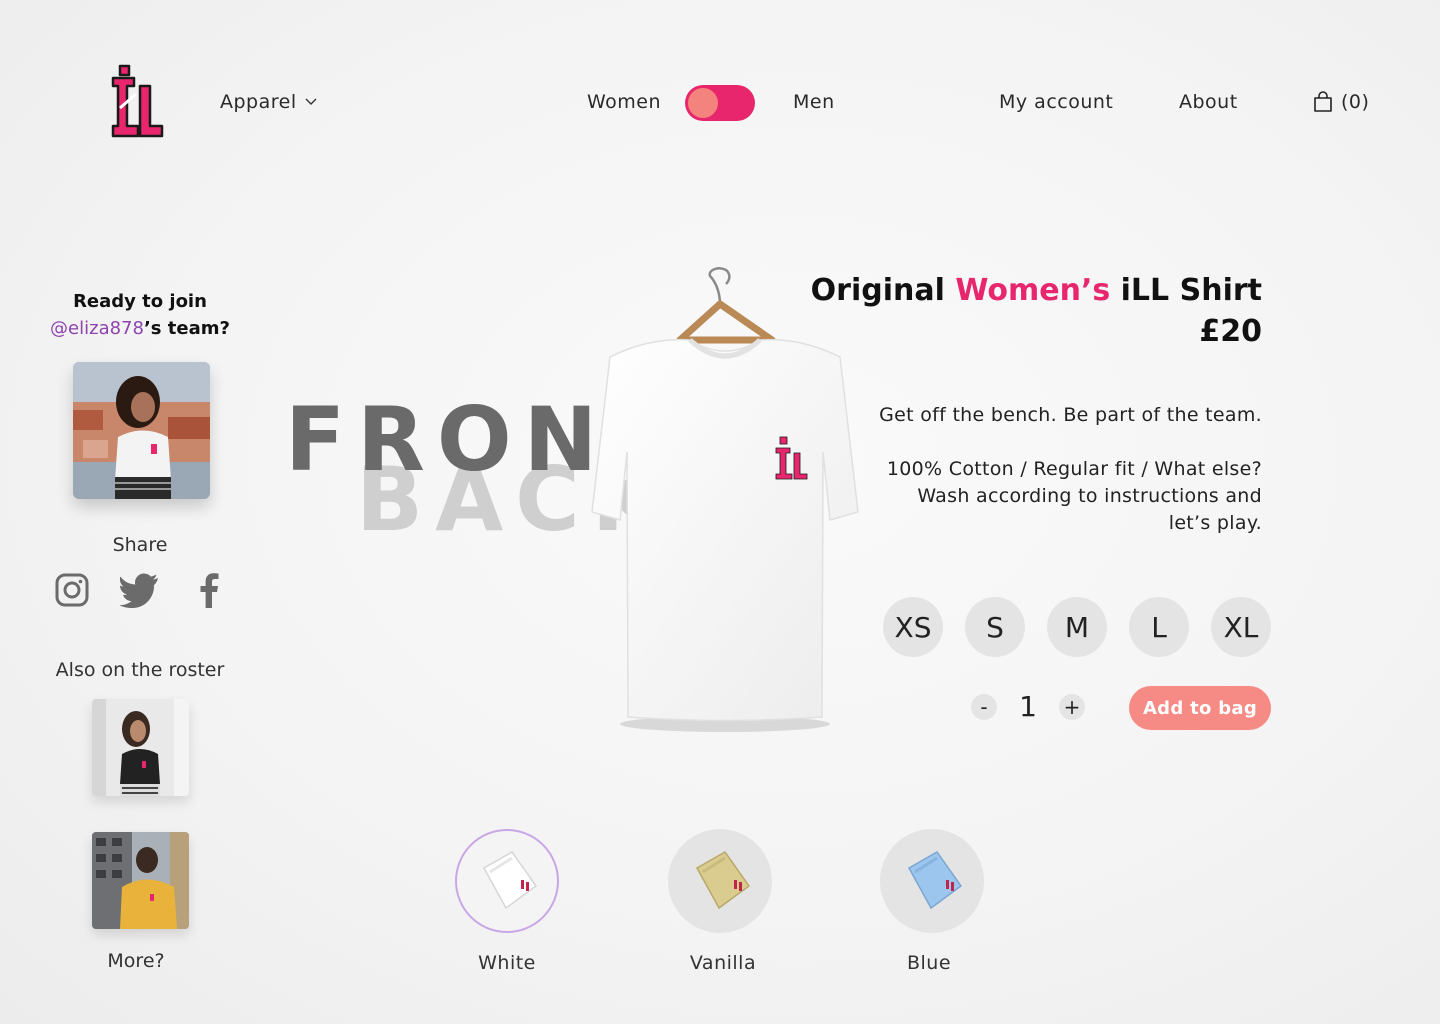 Image resolution: width=1440 pixels, height=1024 pixels. Describe the element at coordinates (140, 301) in the screenshot. I see `ready-line: Ready to join` at that location.